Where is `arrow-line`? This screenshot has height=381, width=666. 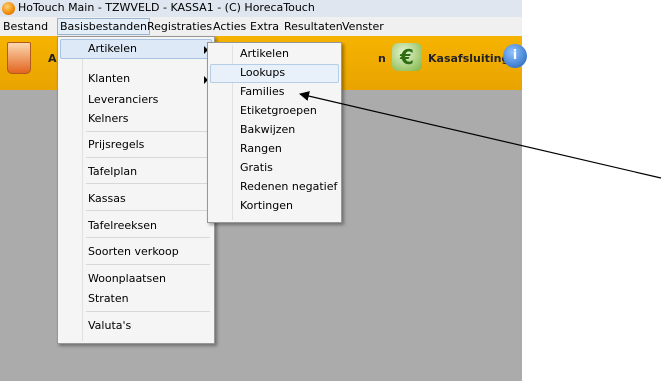
arrow-line is located at coordinates (480, 135).